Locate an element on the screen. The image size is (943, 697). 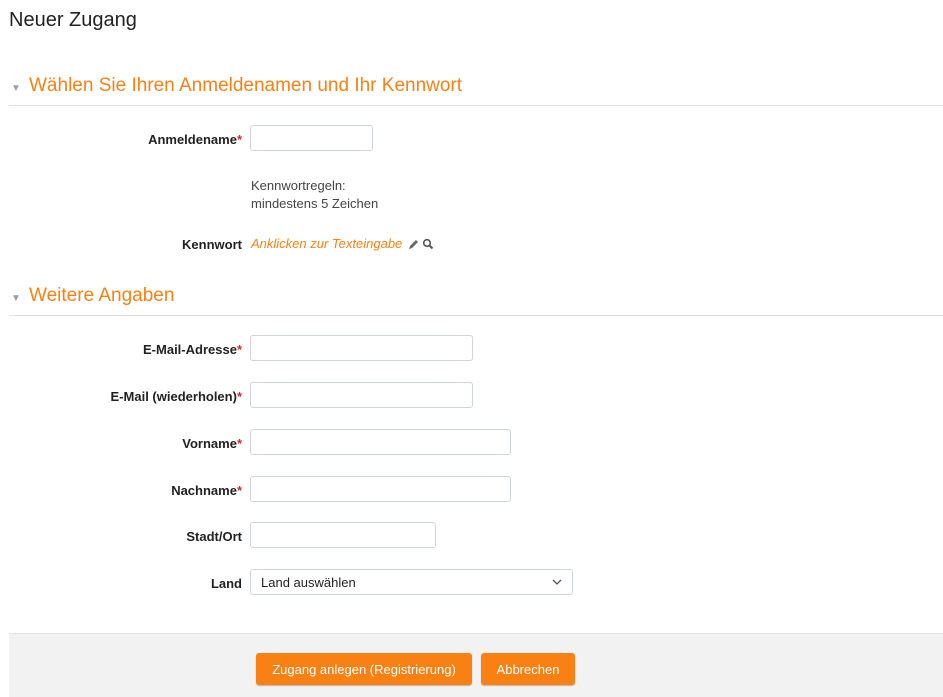
email-repeat-label-text: E-Mail (wiederholen) is located at coordinates (173, 396).